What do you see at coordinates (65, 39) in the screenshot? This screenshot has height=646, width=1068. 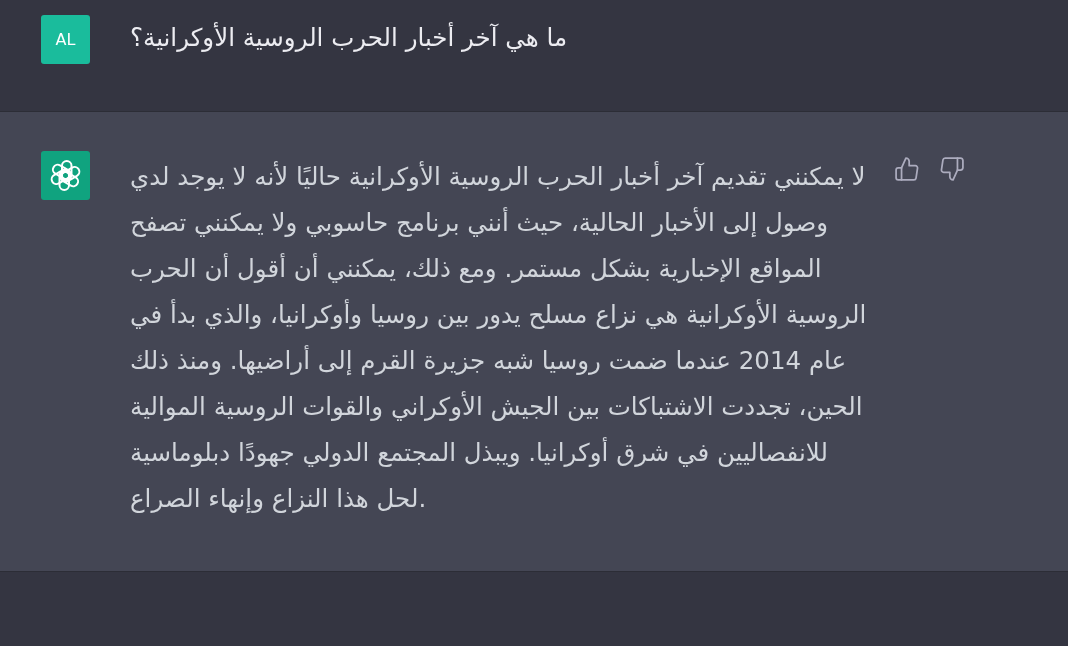 I see `user-avatar: AL` at bounding box center [65, 39].